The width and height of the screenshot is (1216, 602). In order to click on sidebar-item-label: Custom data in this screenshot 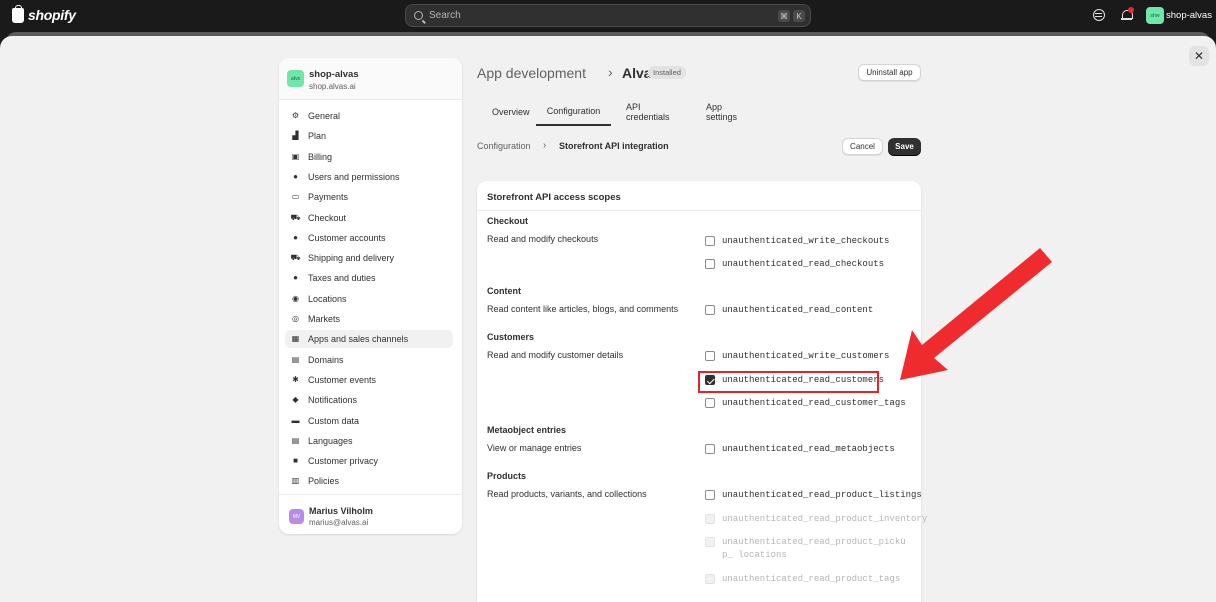, I will do `click(334, 420)`.